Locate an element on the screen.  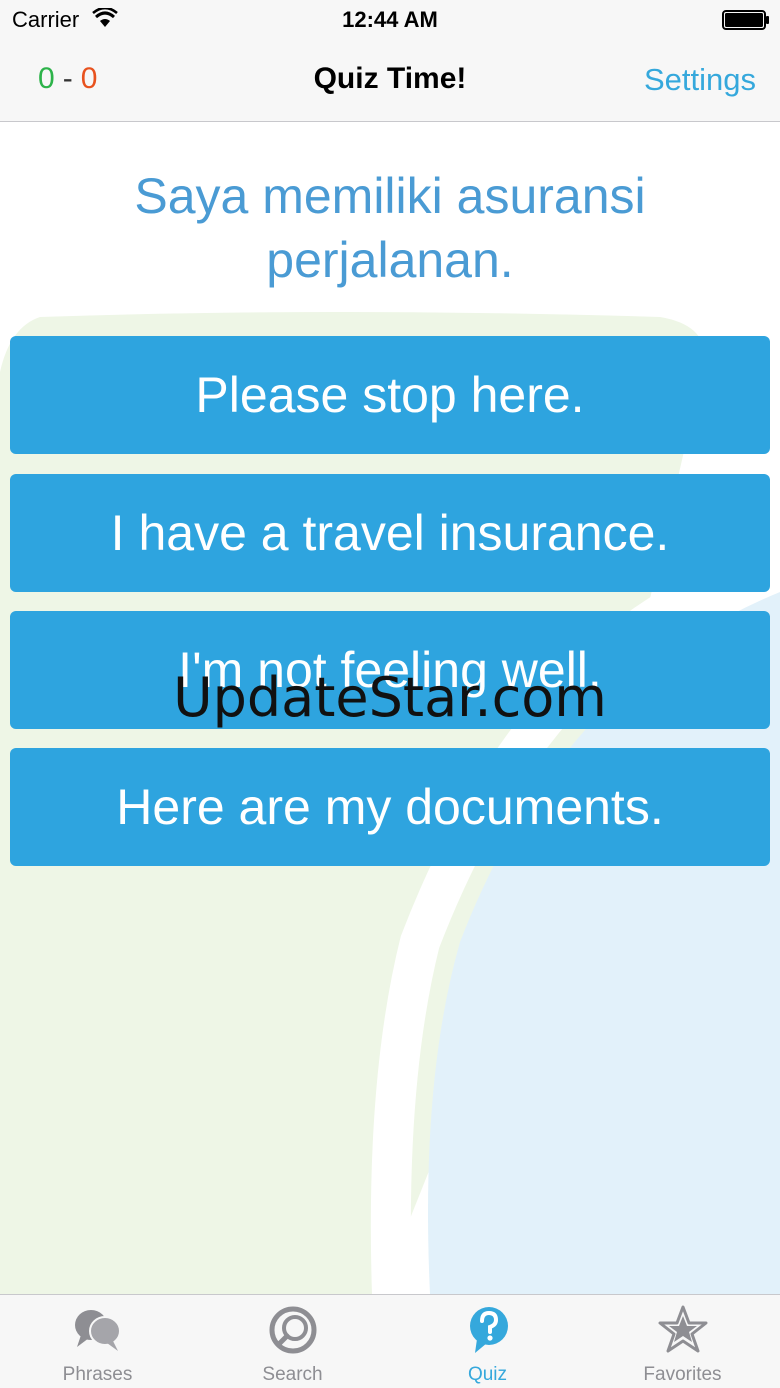
star-icon is located at coordinates (683, 1329).